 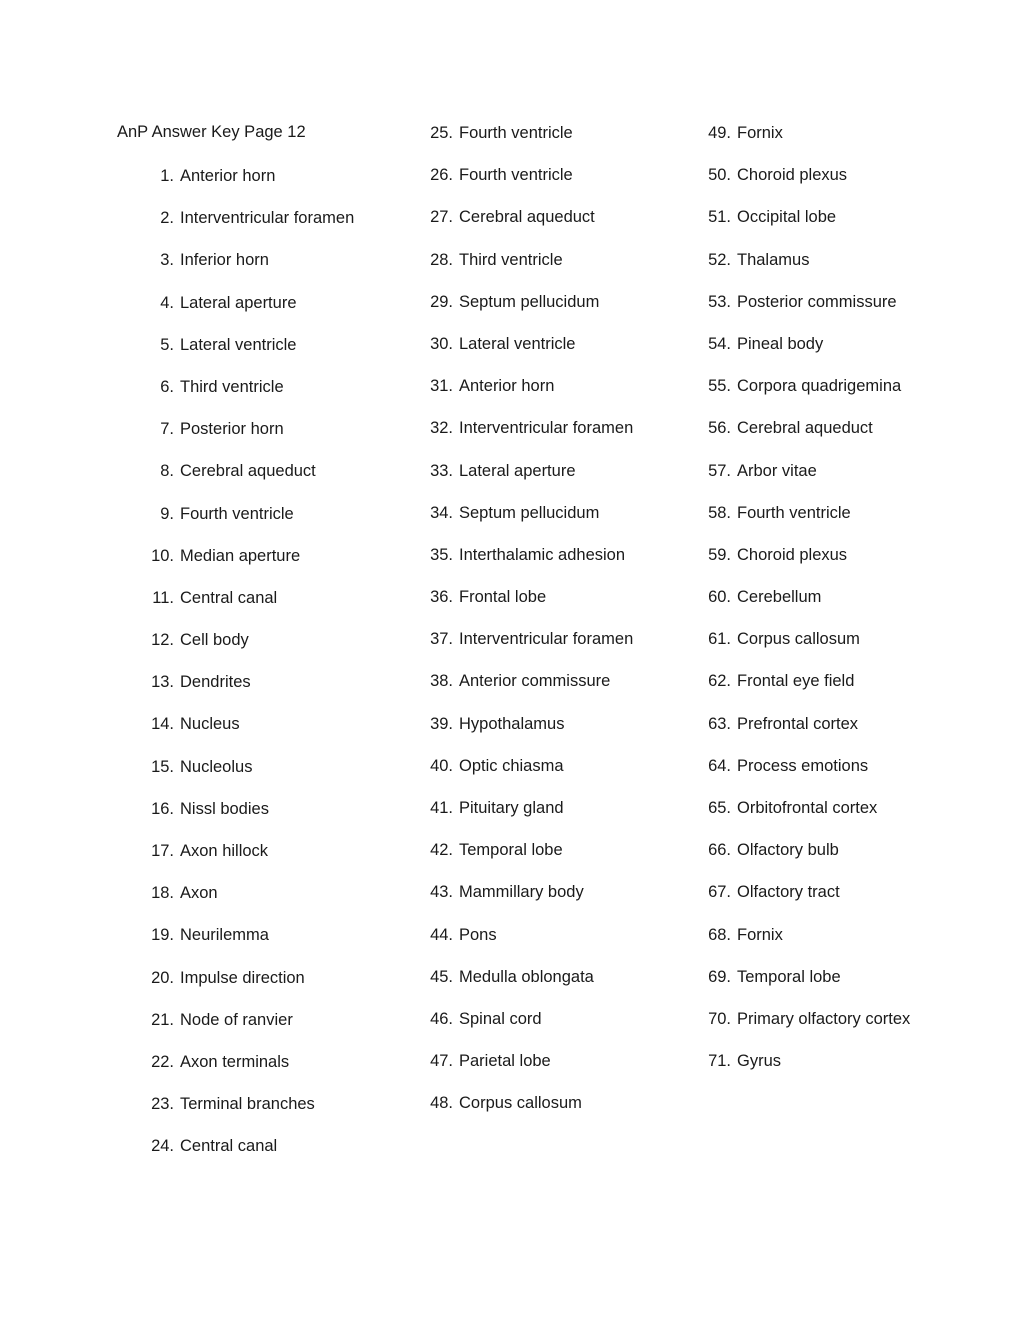 What do you see at coordinates (441, 1061) in the screenshot?
I see `answer-item-number: 47.` at bounding box center [441, 1061].